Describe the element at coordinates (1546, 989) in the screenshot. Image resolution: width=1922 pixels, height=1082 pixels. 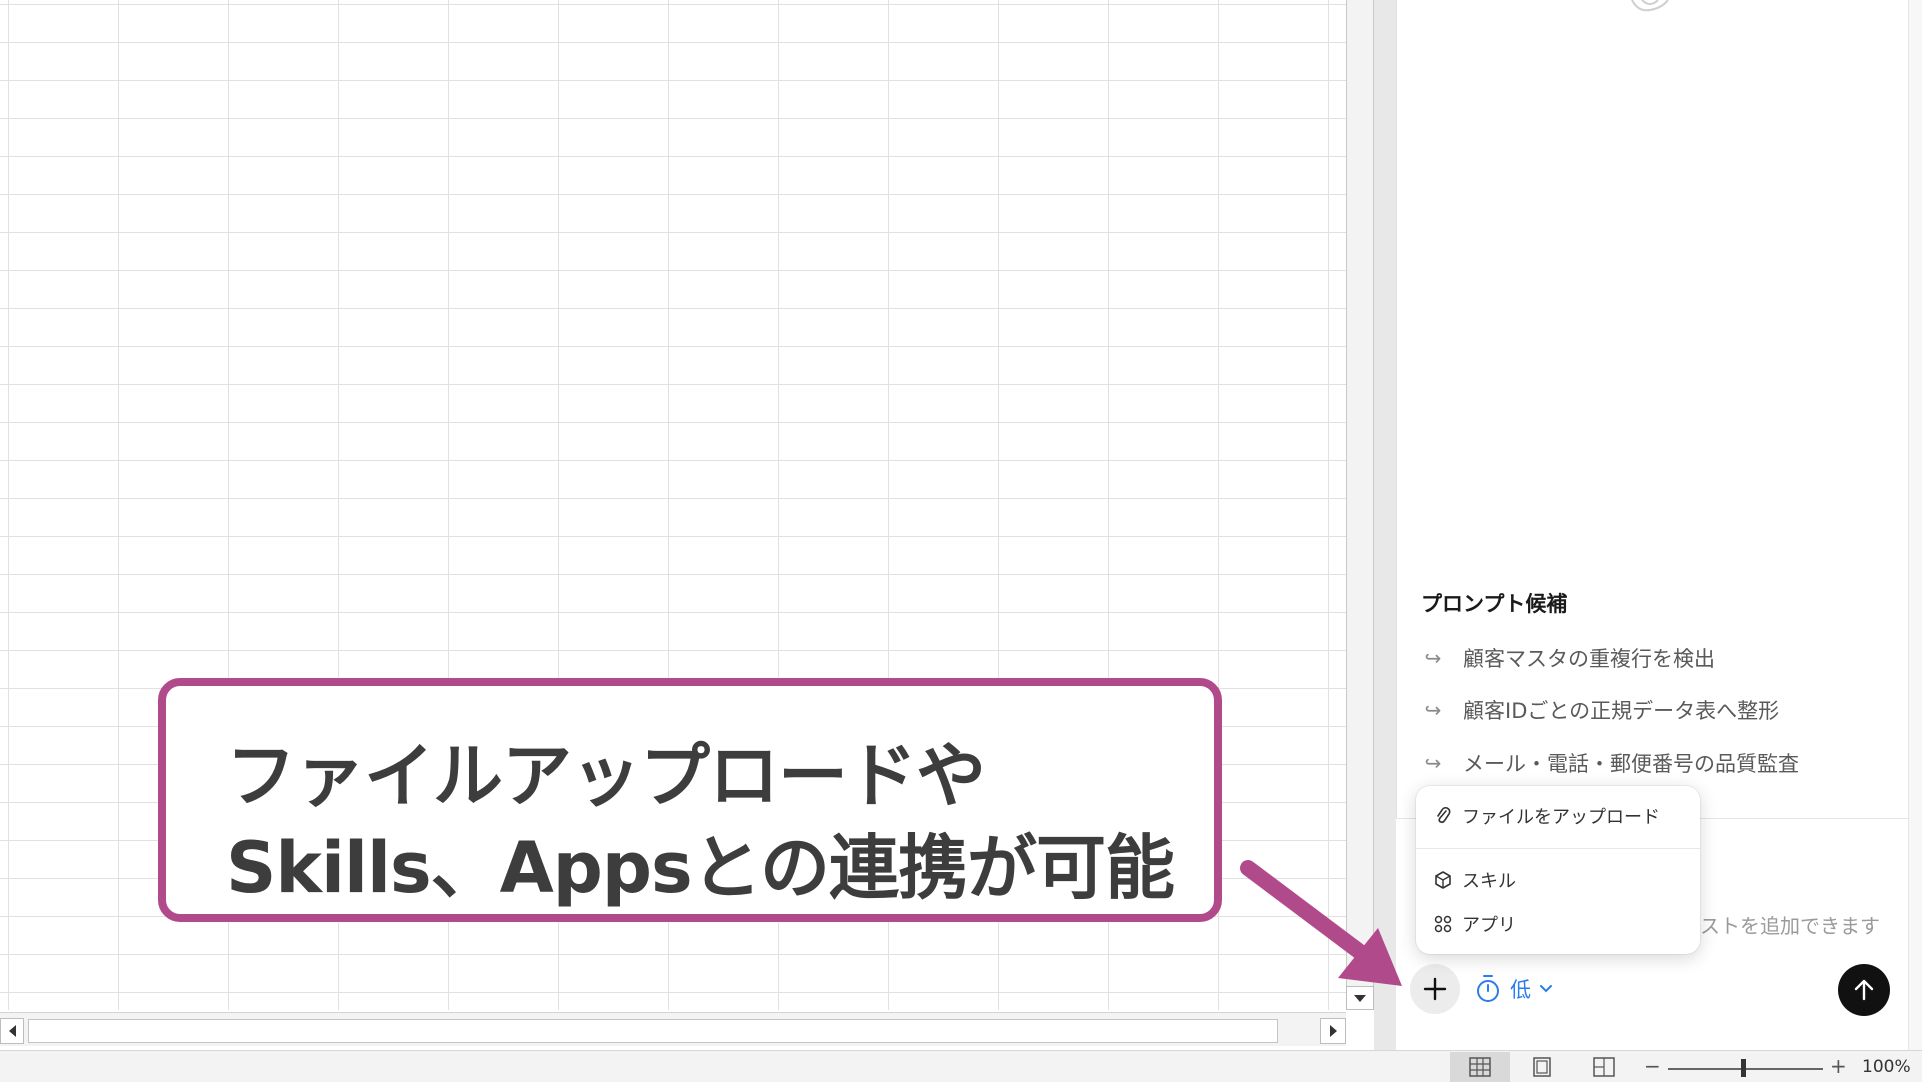
I see `chevron-down-icon` at that location.